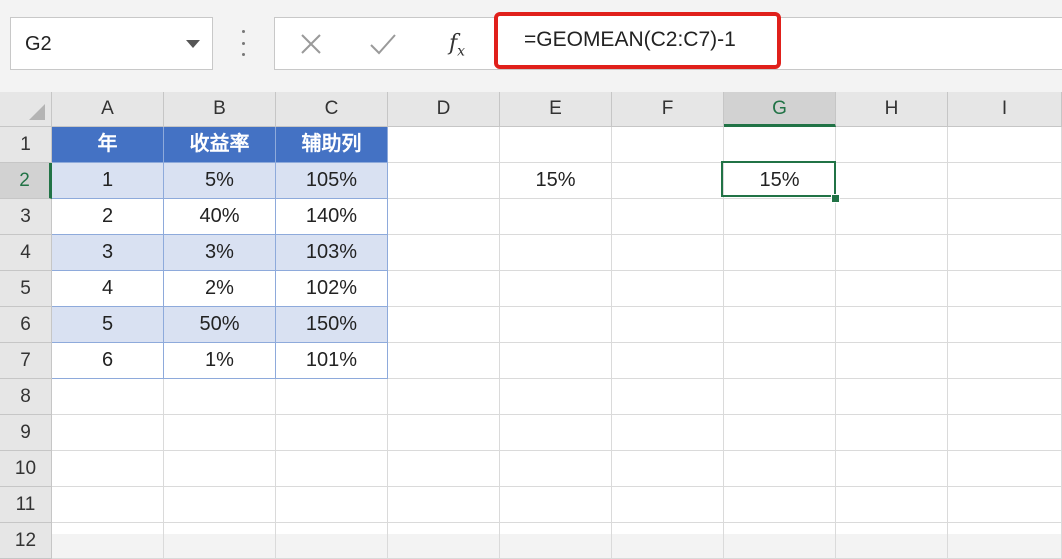  I want to click on cell-h11, so click(892, 505).